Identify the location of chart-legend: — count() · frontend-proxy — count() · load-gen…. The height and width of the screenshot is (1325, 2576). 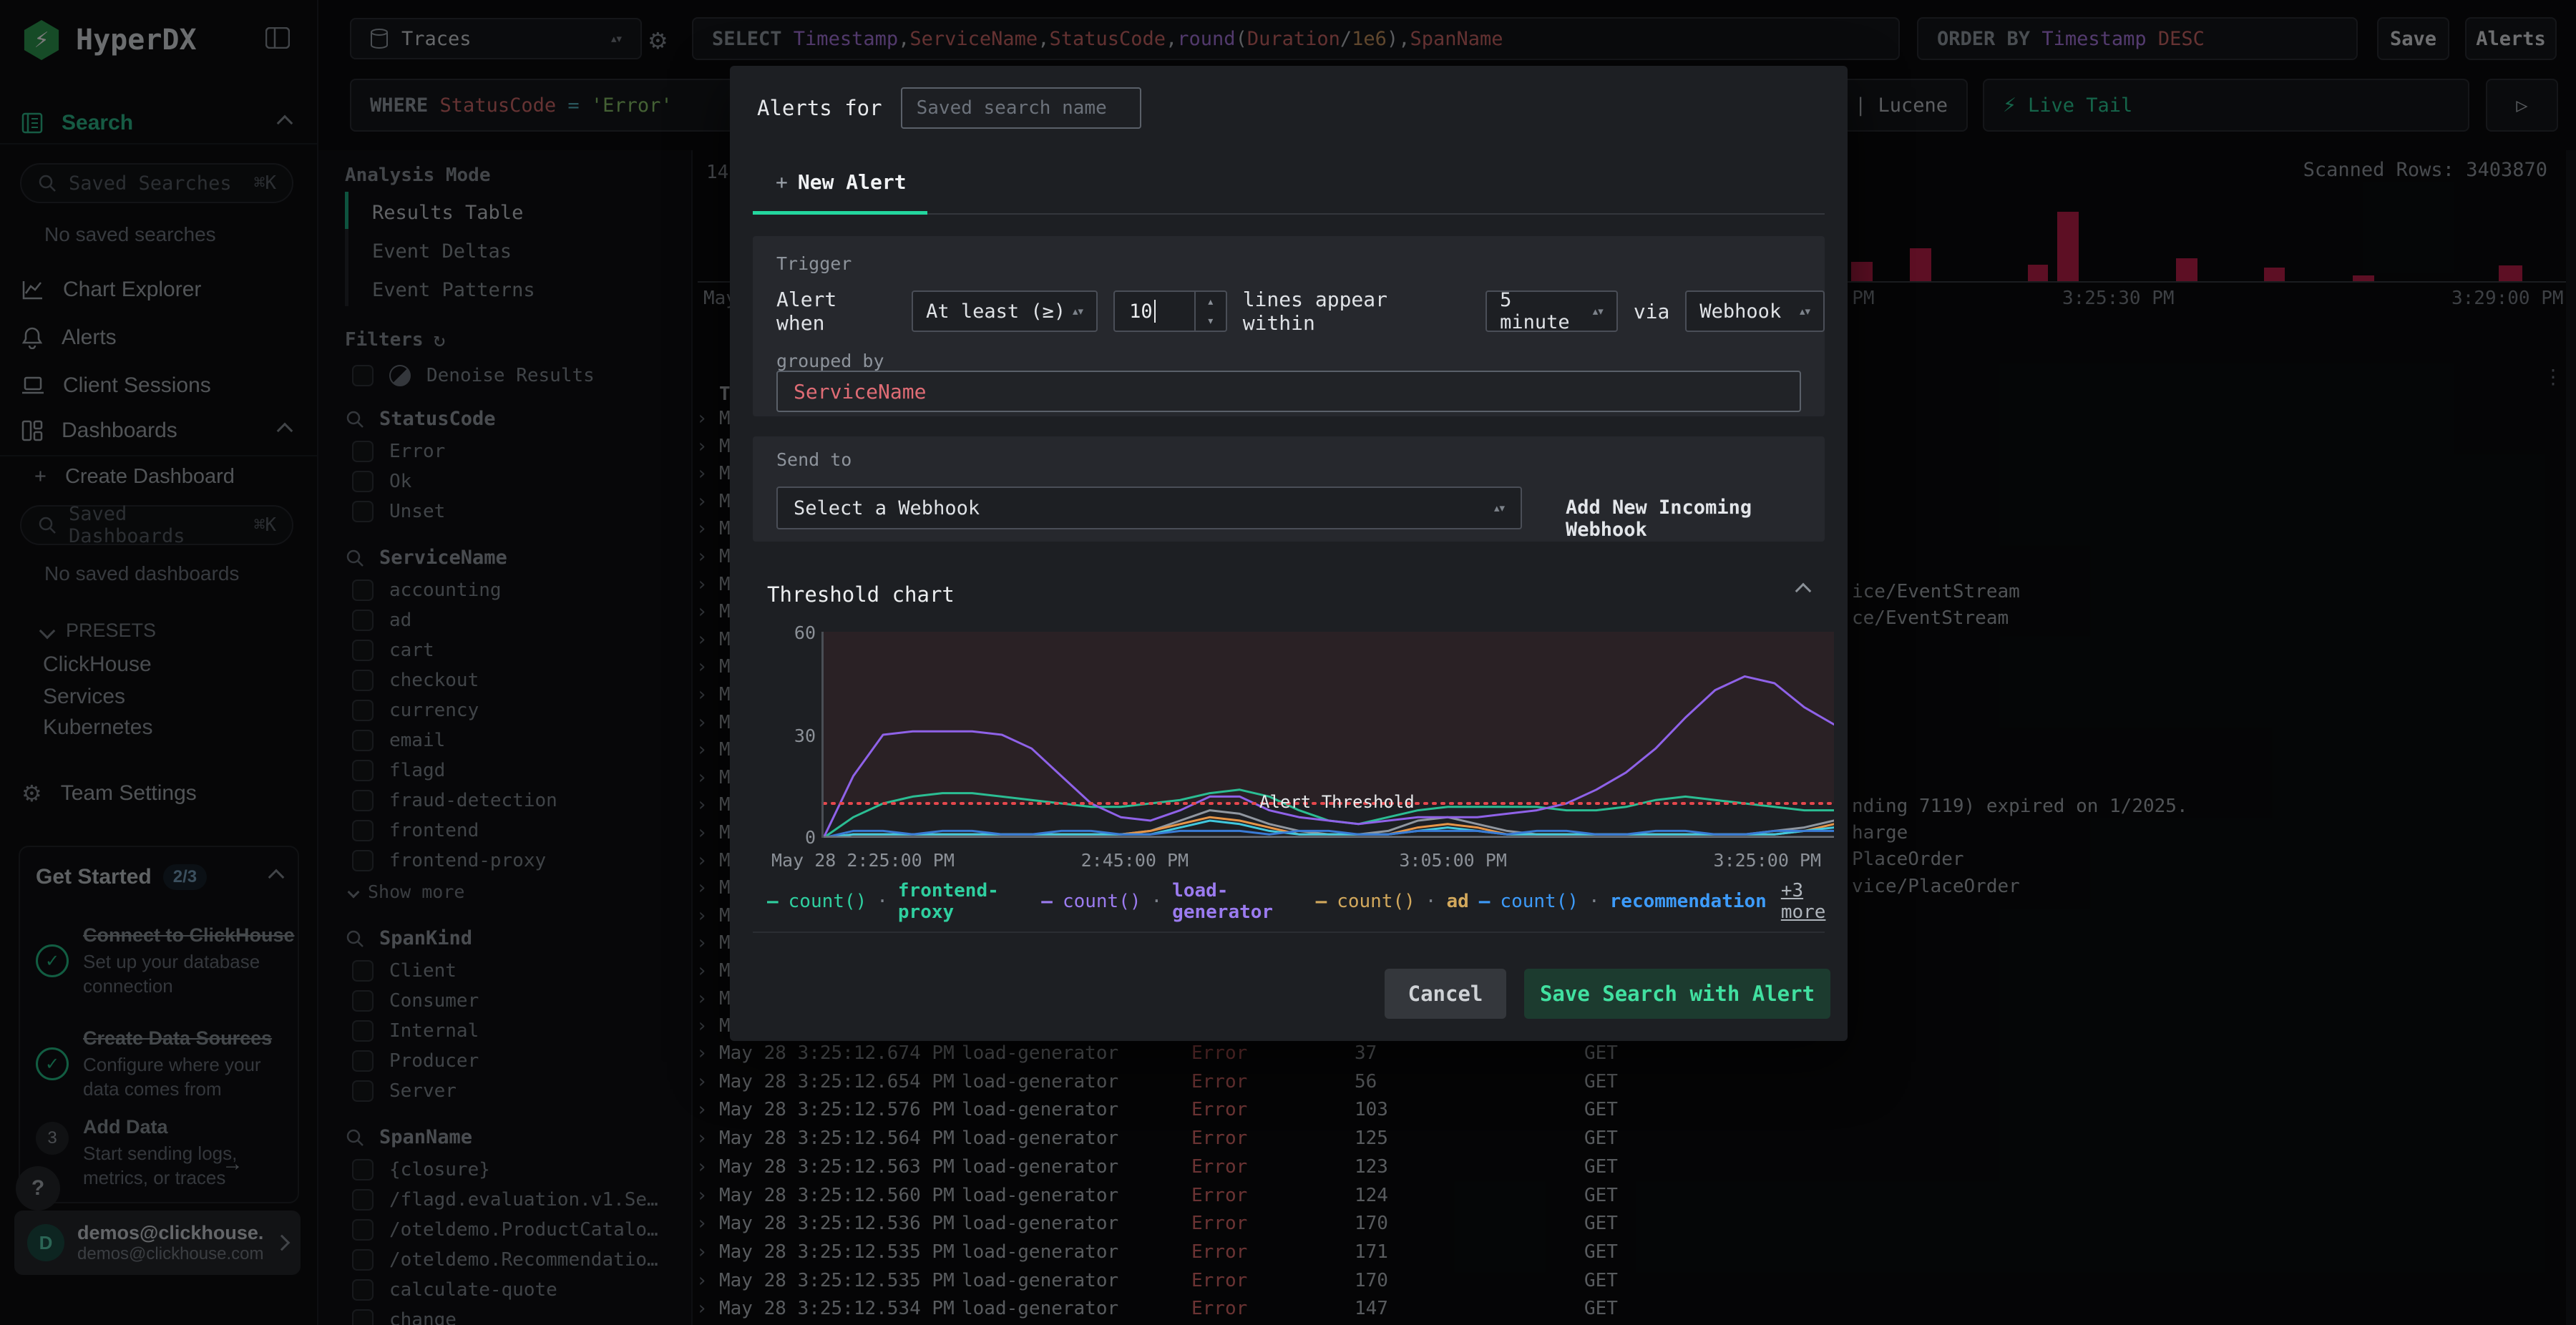
(1307, 902).